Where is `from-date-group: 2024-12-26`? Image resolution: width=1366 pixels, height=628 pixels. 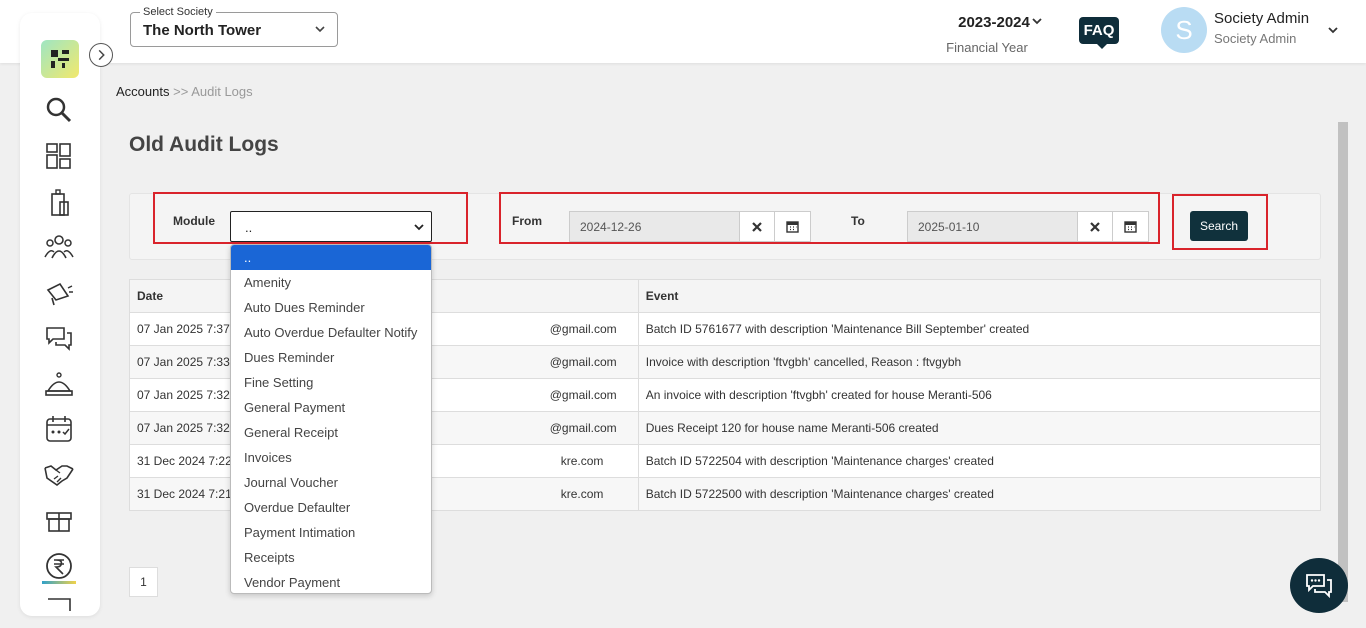
from-date-group: 2024-12-26 is located at coordinates (690, 226).